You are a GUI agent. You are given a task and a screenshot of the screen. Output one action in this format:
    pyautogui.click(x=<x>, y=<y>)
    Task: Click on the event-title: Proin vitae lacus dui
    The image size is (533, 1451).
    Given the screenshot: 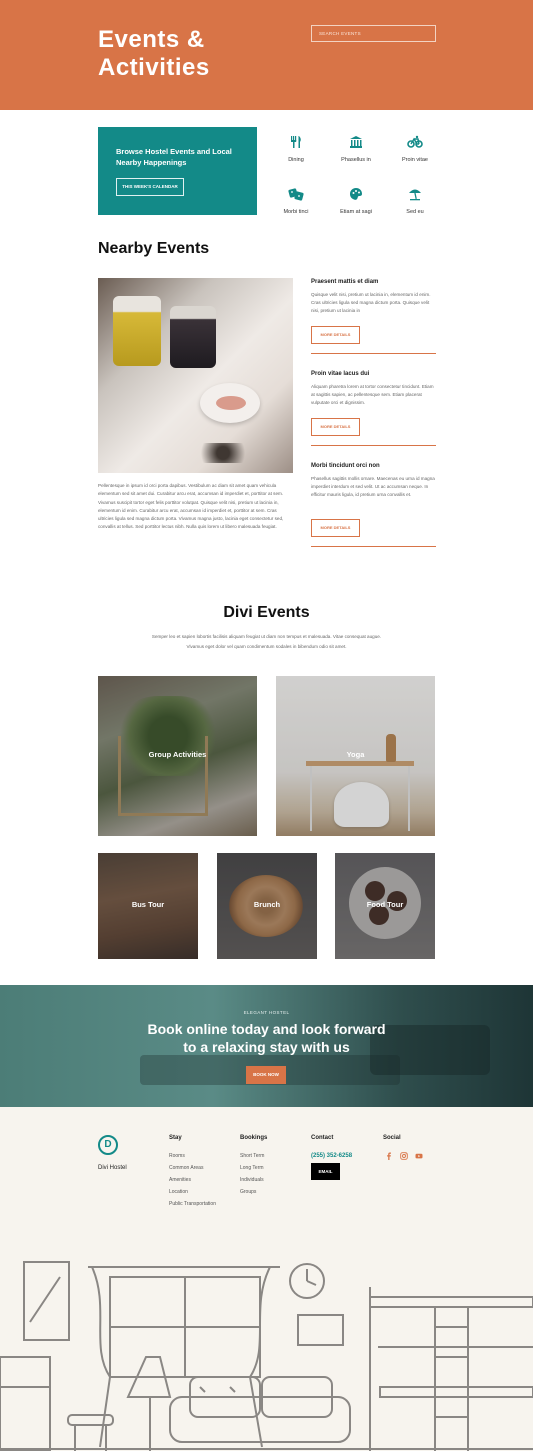 What is the action you would take?
    pyautogui.click(x=340, y=374)
    